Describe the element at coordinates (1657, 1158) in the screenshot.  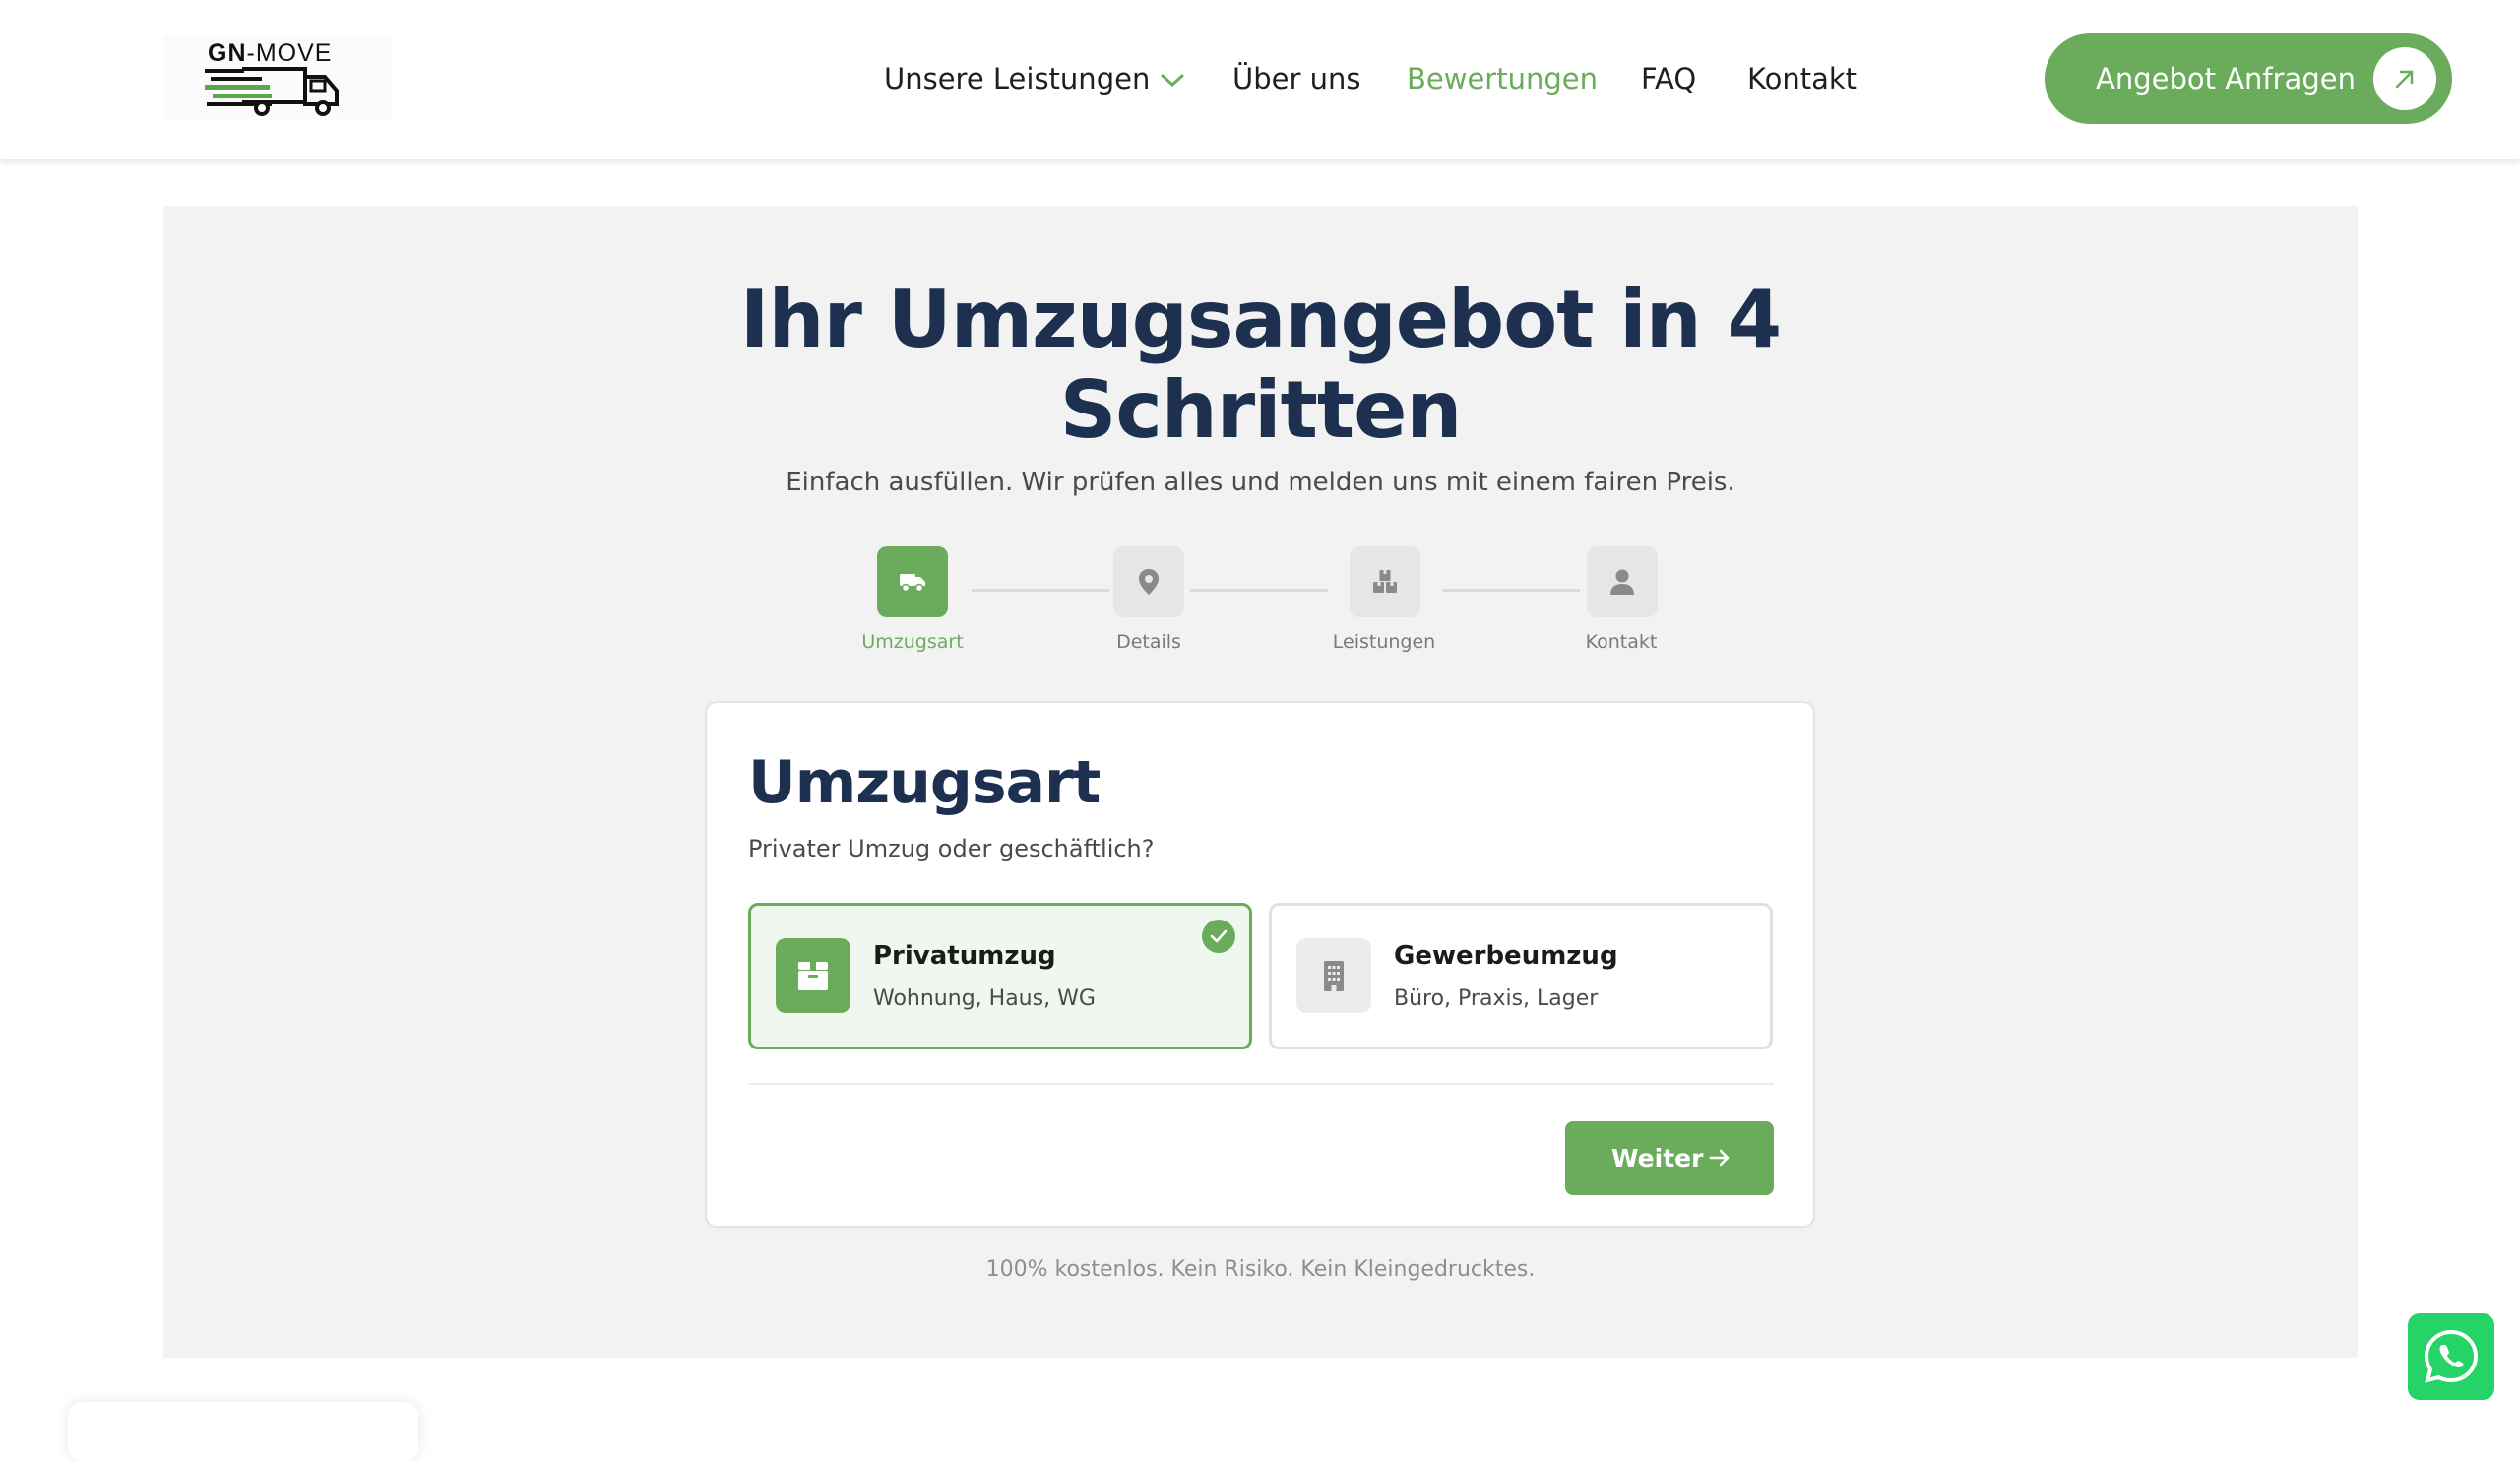
I see `weiter-label: Weiter` at that location.